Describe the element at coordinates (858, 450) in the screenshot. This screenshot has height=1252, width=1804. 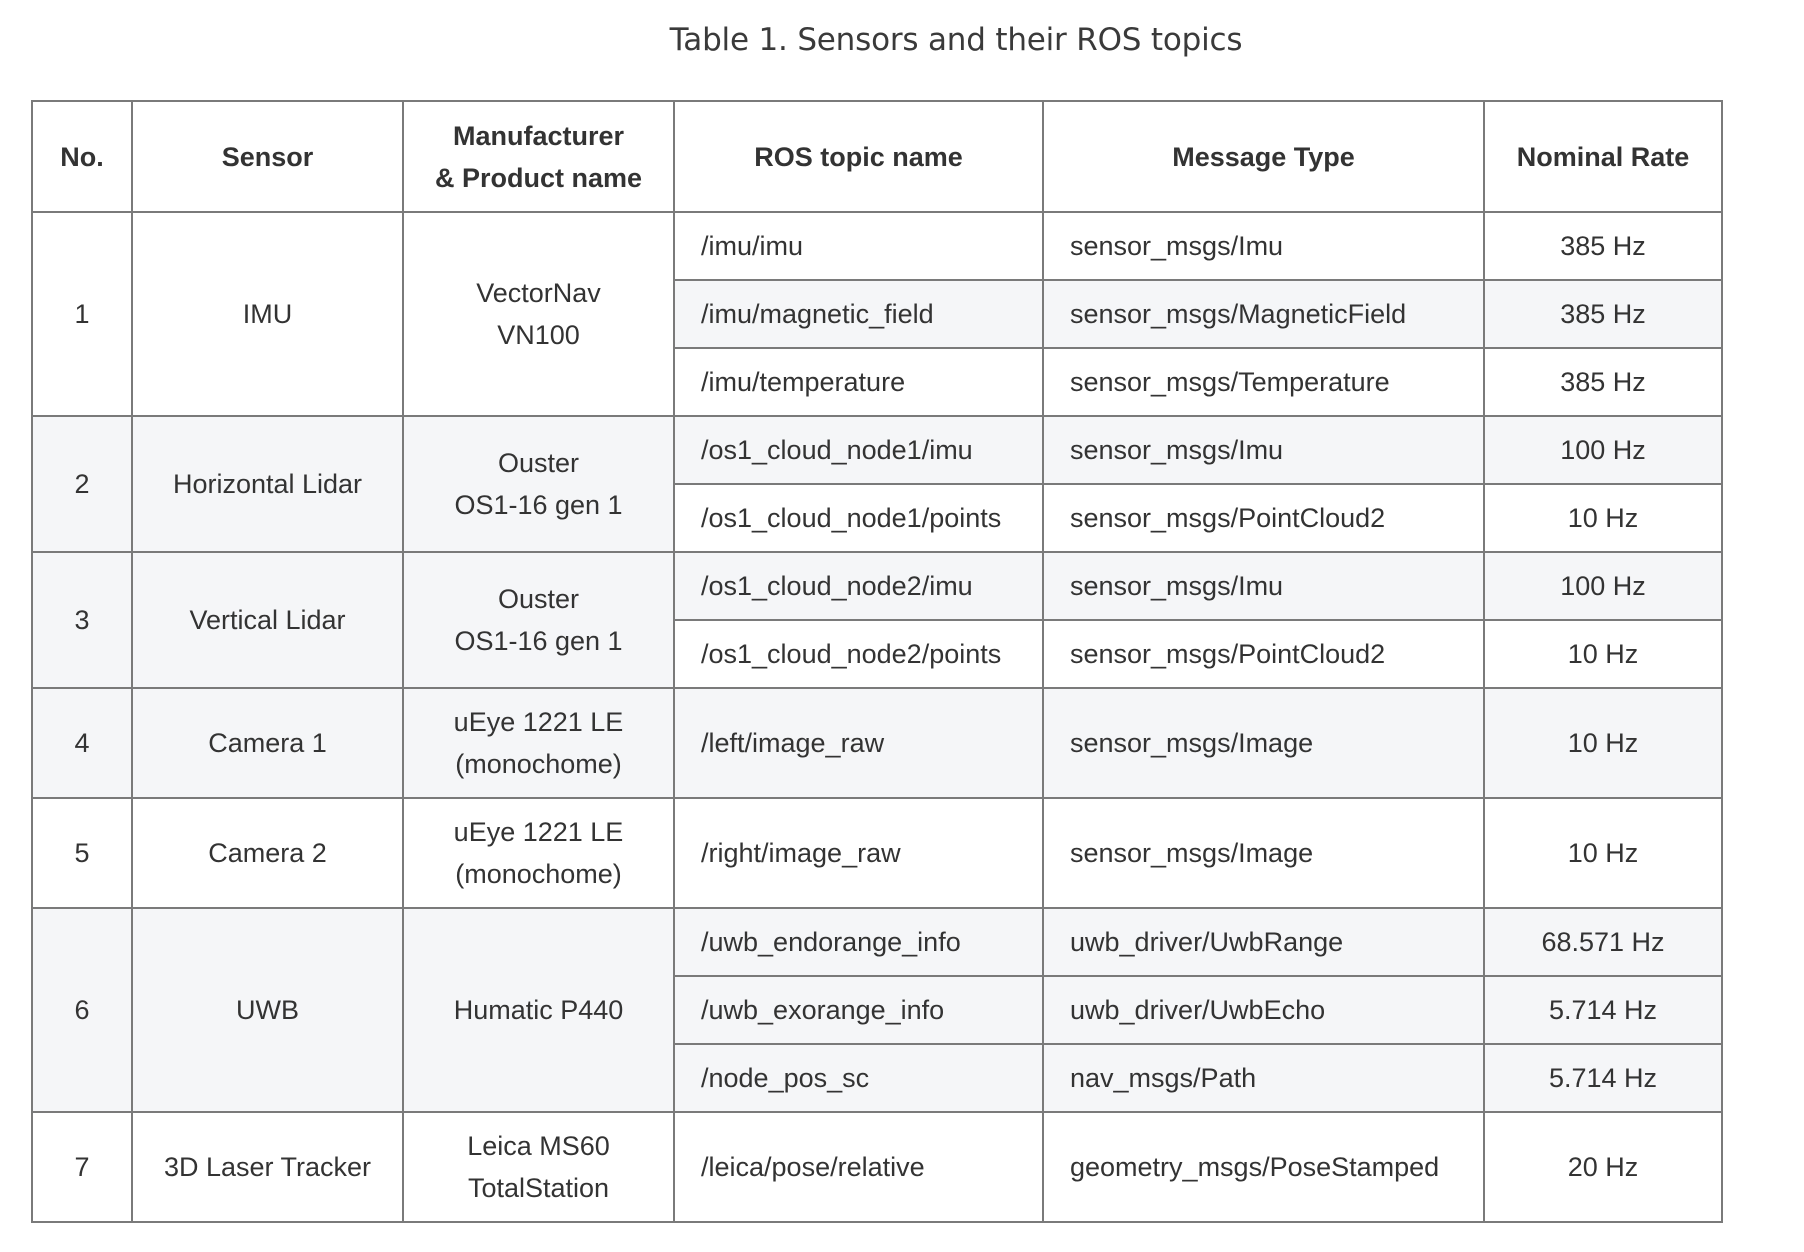
I see `cell-topic: /os1_cloud_node1/imu` at that location.